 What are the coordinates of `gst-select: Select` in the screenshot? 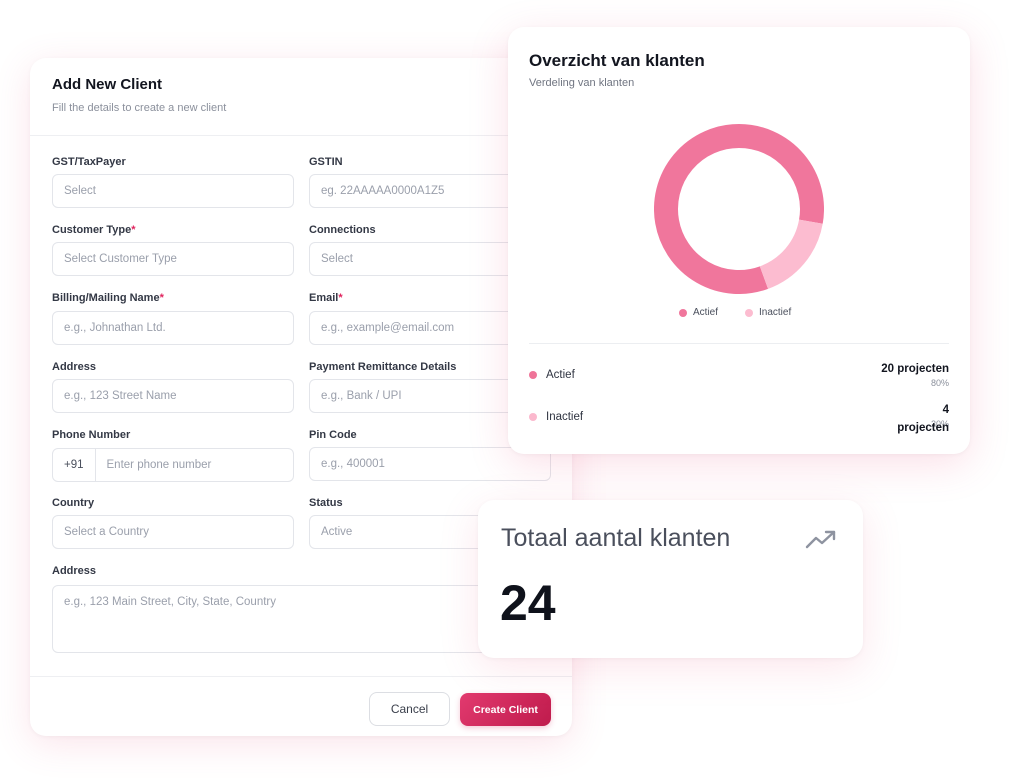 It's located at (173, 191).